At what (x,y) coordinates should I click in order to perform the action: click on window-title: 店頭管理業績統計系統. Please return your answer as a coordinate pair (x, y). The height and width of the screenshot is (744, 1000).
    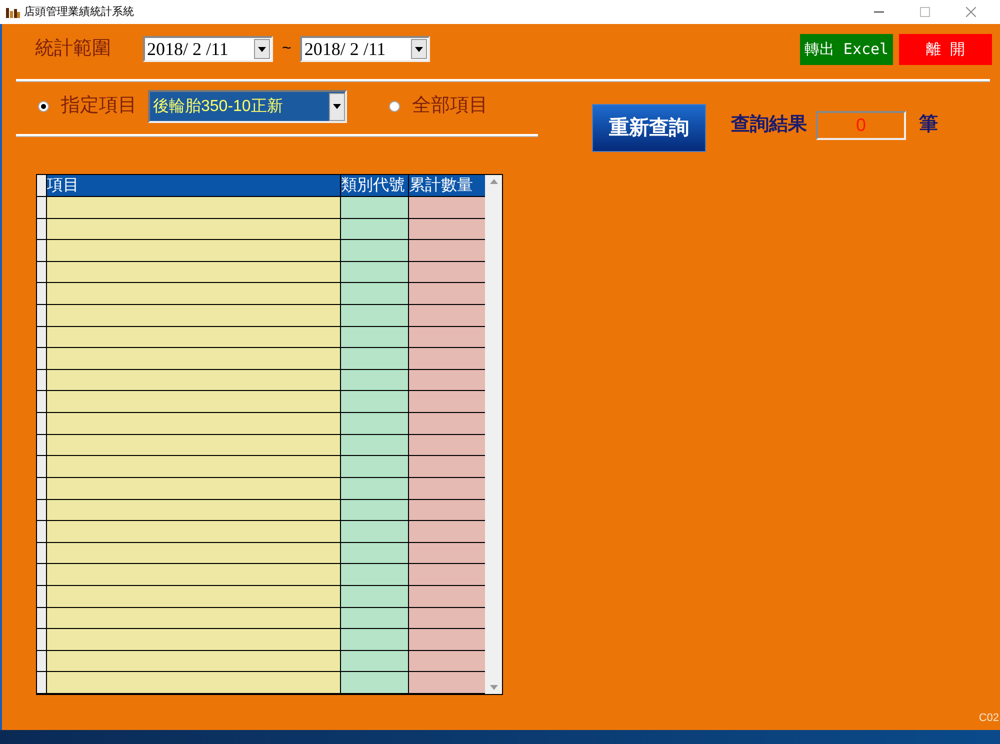
    Looking at the image, I should click on (79, 12).